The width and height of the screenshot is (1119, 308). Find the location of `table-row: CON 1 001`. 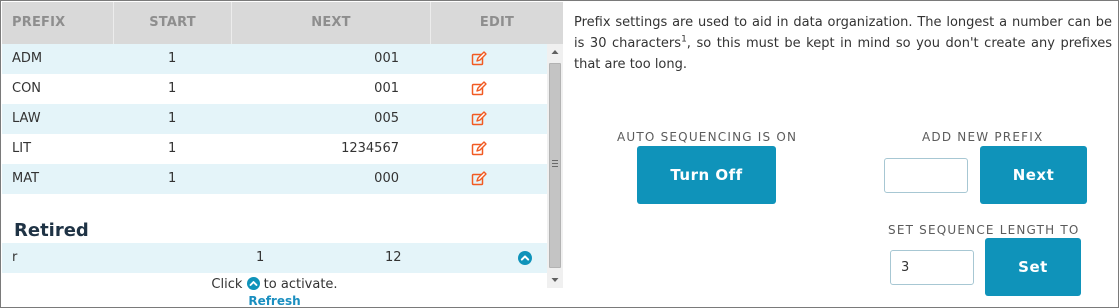

table-row: CON 1 001 is located at coordinates (274, 89).